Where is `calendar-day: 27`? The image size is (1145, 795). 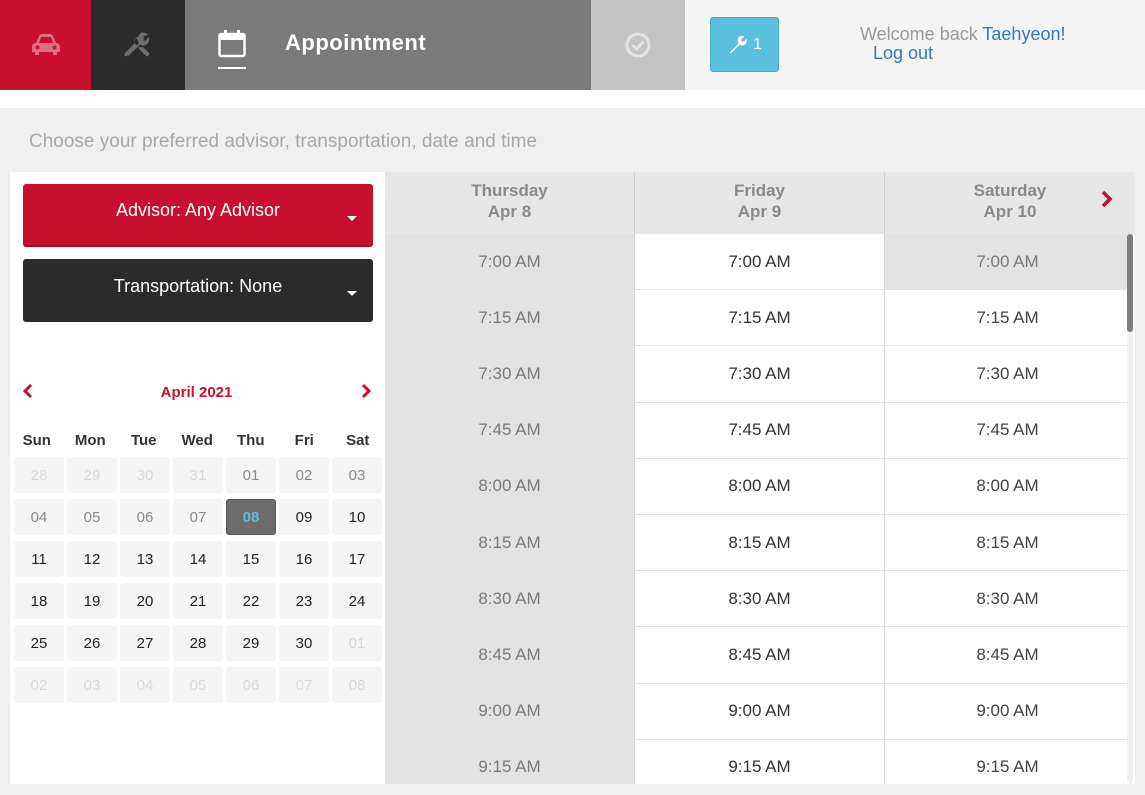 calendar-day: 27 is located at coordinates (145, 643).